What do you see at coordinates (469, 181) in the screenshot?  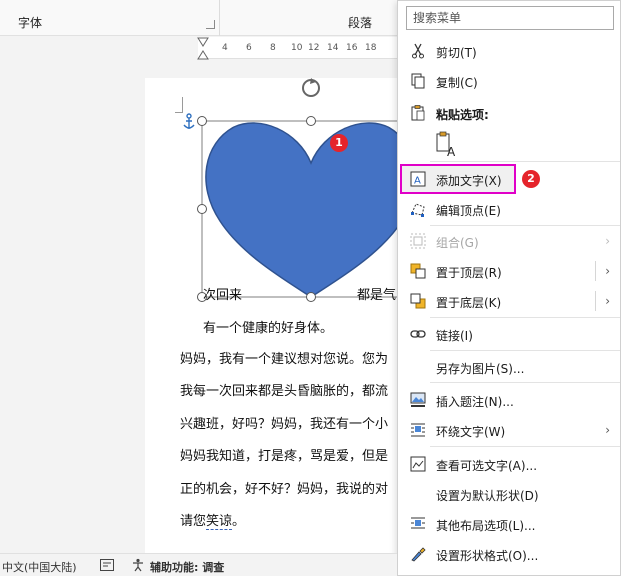 I see `menu-item-label: 添加文字(X)` at bounding box center [469, 181].